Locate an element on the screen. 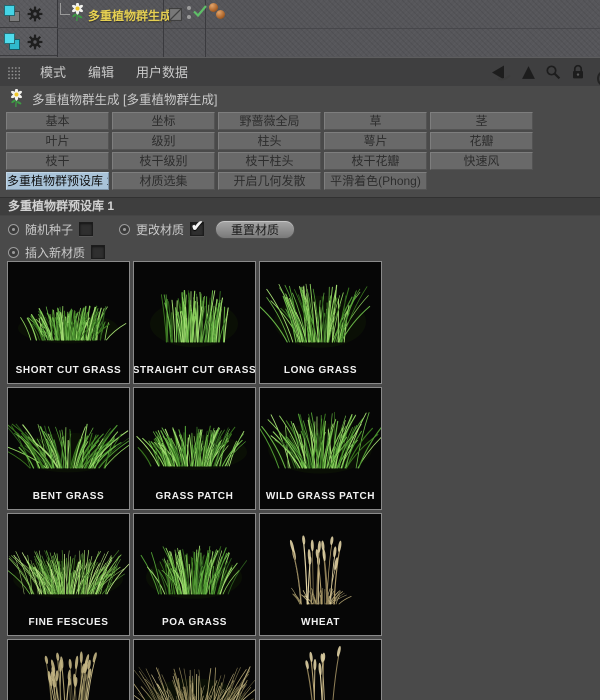  tab-r3-c2: 枝干级别 is located at coordinates (163, 161).